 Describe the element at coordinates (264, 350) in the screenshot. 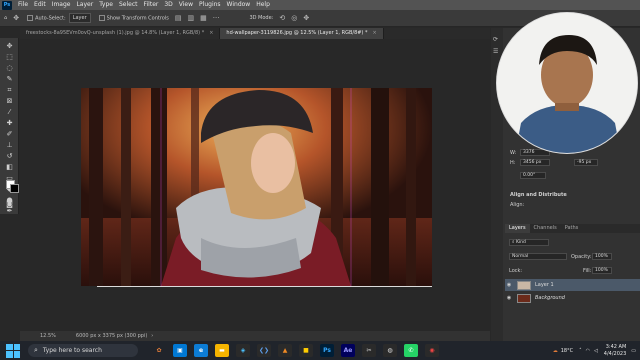

I see `vscode-icon: ❮❯` at that location.